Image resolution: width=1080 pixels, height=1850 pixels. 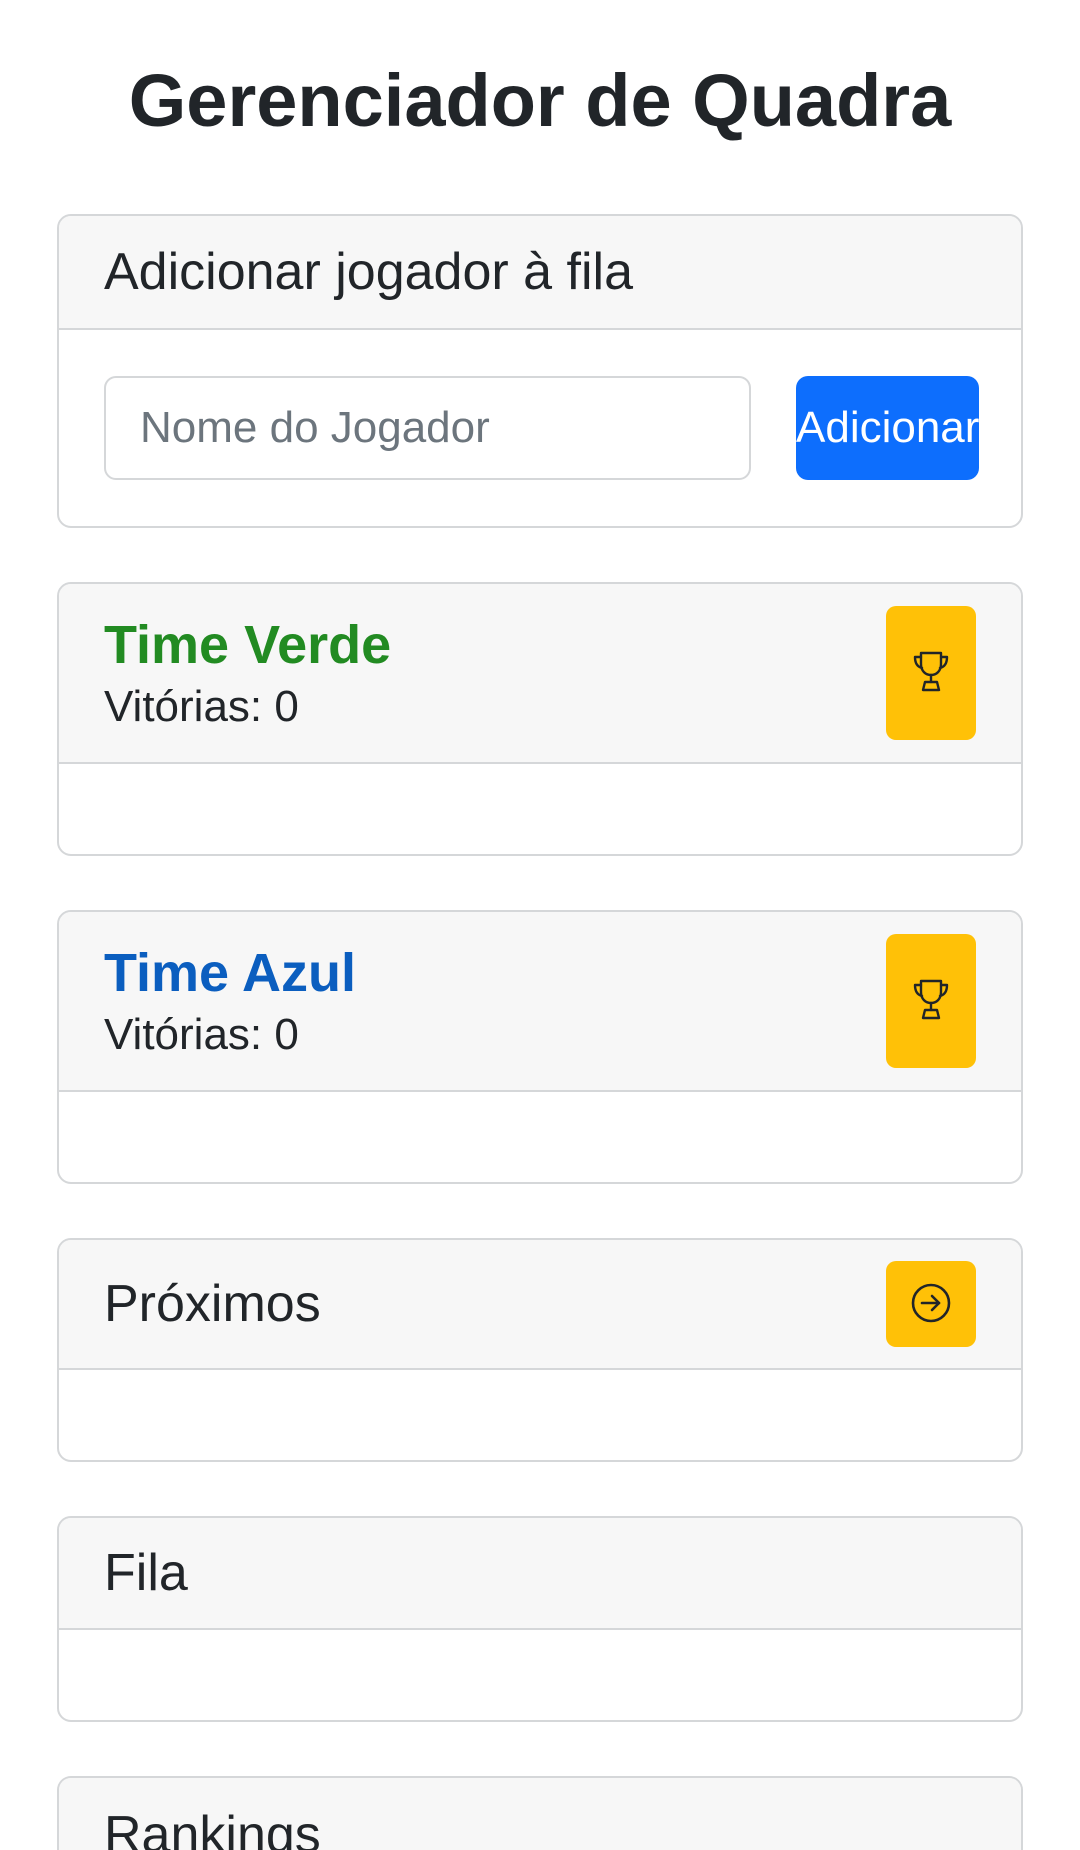 I want to click on team-players-azul, so click(x=540, y=1137).